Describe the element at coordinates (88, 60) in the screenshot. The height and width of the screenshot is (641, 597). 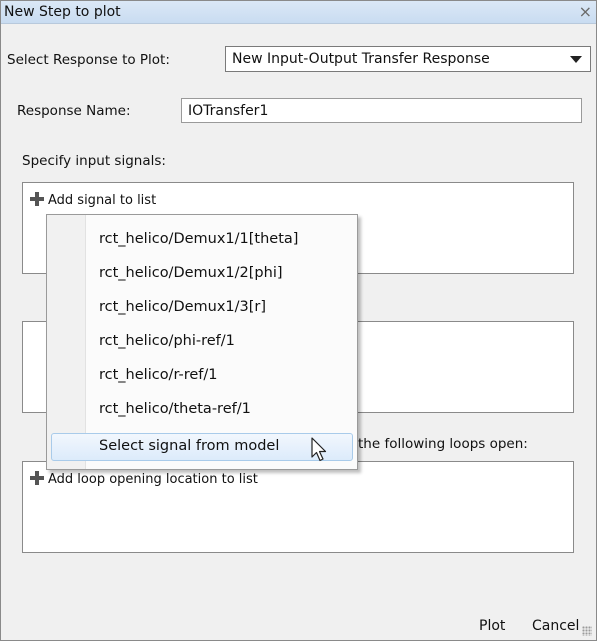
I see `response-select-label: Select Response to Plot:` at that location.